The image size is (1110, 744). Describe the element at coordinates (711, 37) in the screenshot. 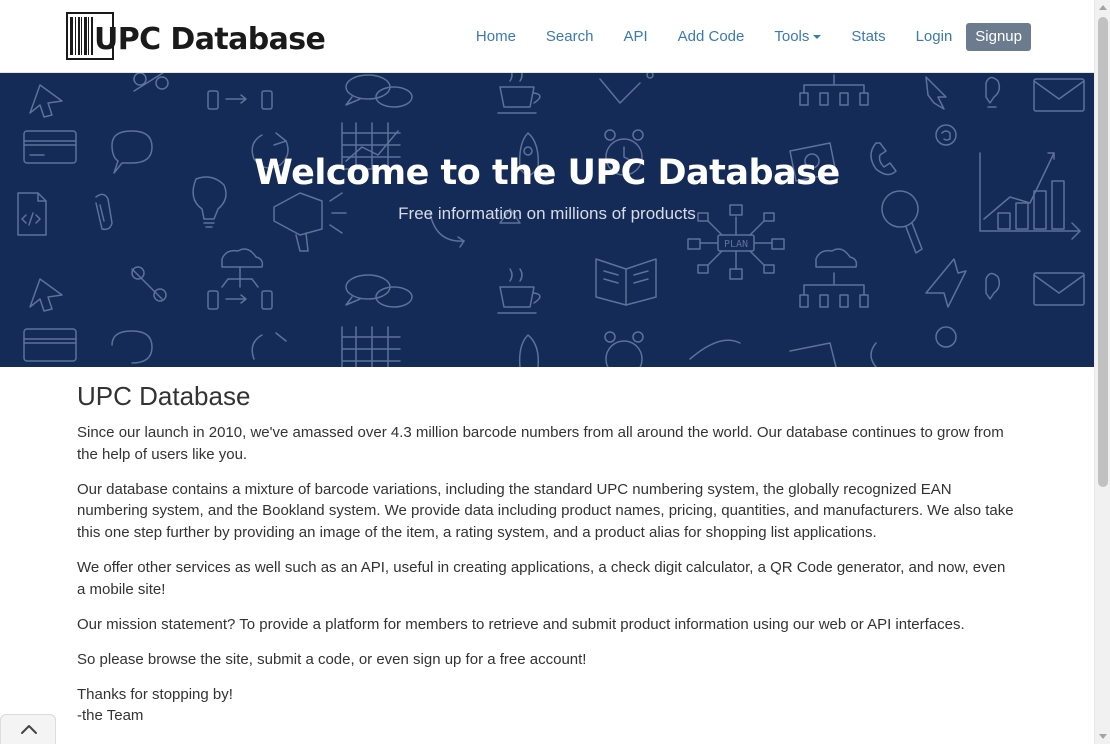

I see `nav-add-code-link: Add Code` at that location.